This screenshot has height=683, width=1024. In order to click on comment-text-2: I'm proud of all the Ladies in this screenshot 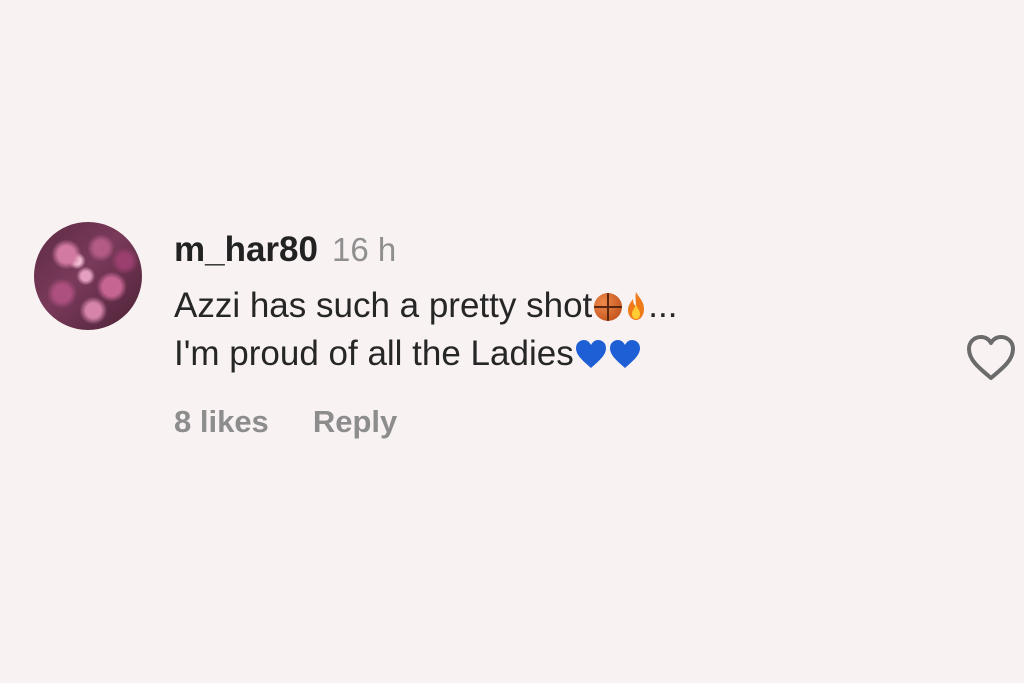, I will do `click(374, 353)`.